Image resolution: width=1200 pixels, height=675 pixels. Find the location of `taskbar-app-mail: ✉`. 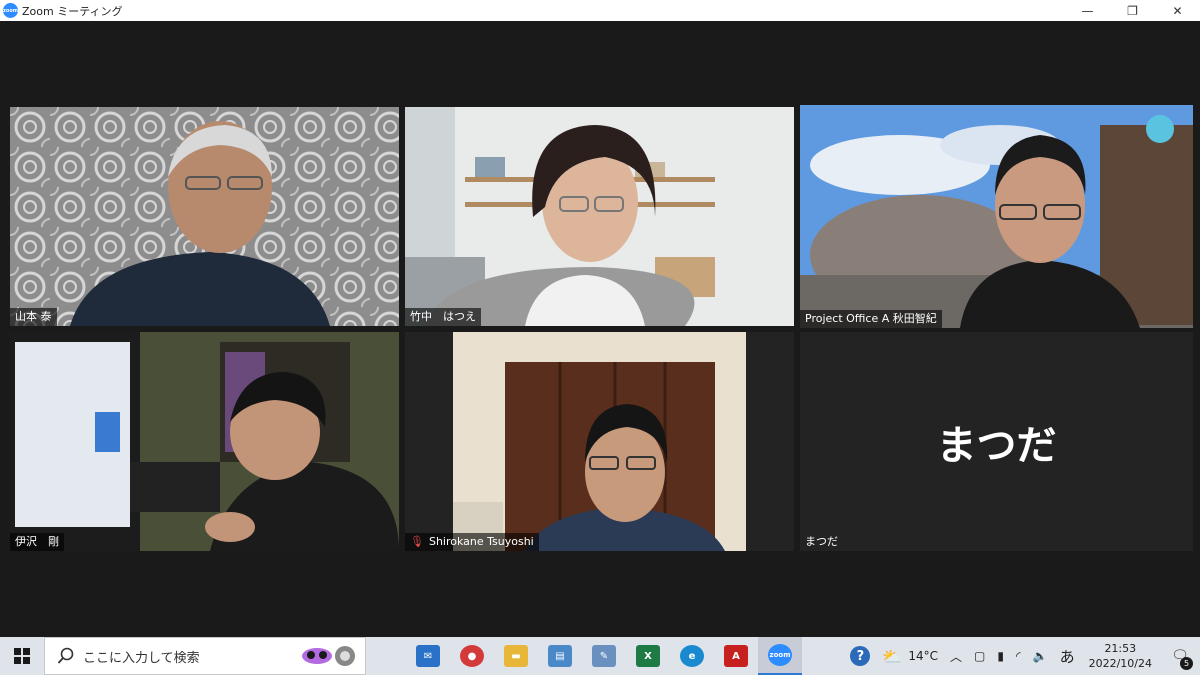

taskbar-app-mail: ✉ is located at coordinates (428, 656).